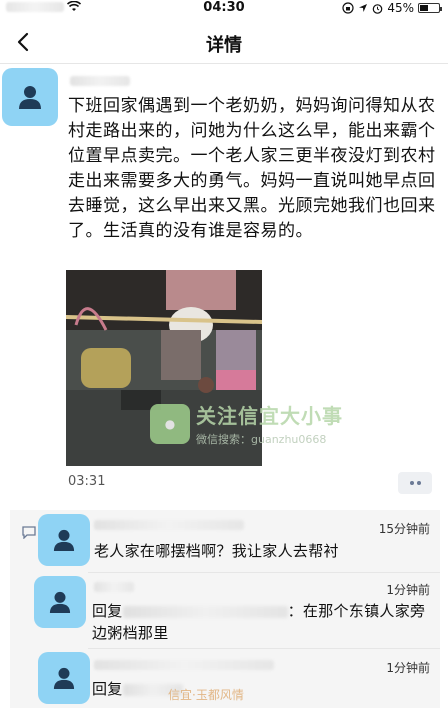 This screenshot has width=448, height=708. What do you see at coordinates (269, 416) in the screenshot?
I see `watermark-main: 关注信宜大小事` at bounding box center [269, 416].